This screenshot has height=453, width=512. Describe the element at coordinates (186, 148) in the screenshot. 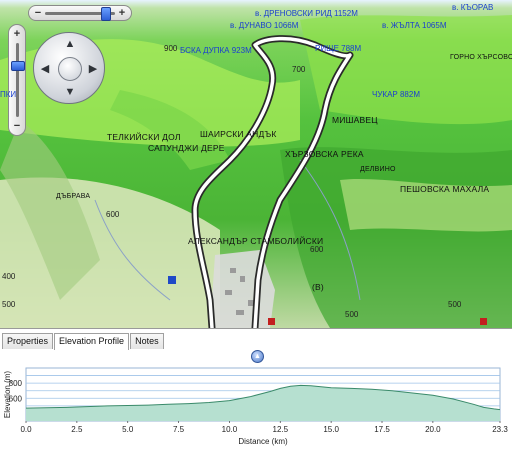

I see `place-label: САПУНДЖИ ДЕРЕ` at that location.